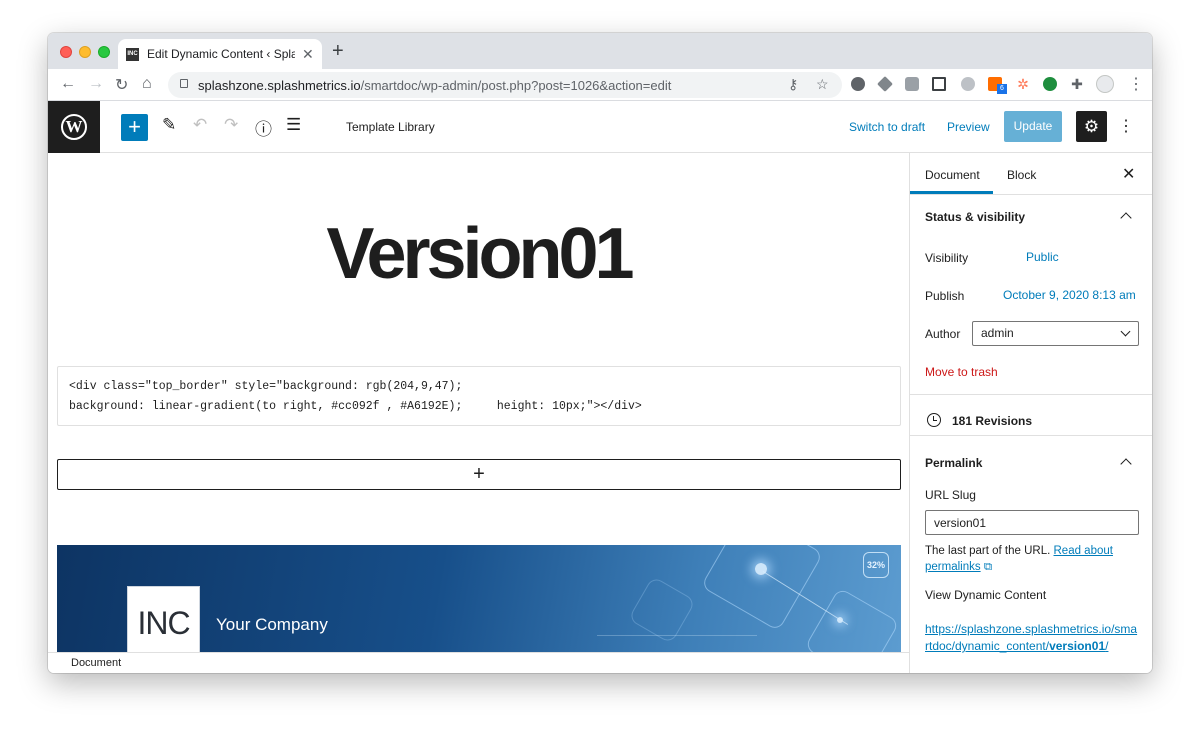 The image size is (1200, 738). What do you see at coordinates (121, 85) in the screenshot?
I see `reload-icon: ↻` at bounding box center [121, 85].